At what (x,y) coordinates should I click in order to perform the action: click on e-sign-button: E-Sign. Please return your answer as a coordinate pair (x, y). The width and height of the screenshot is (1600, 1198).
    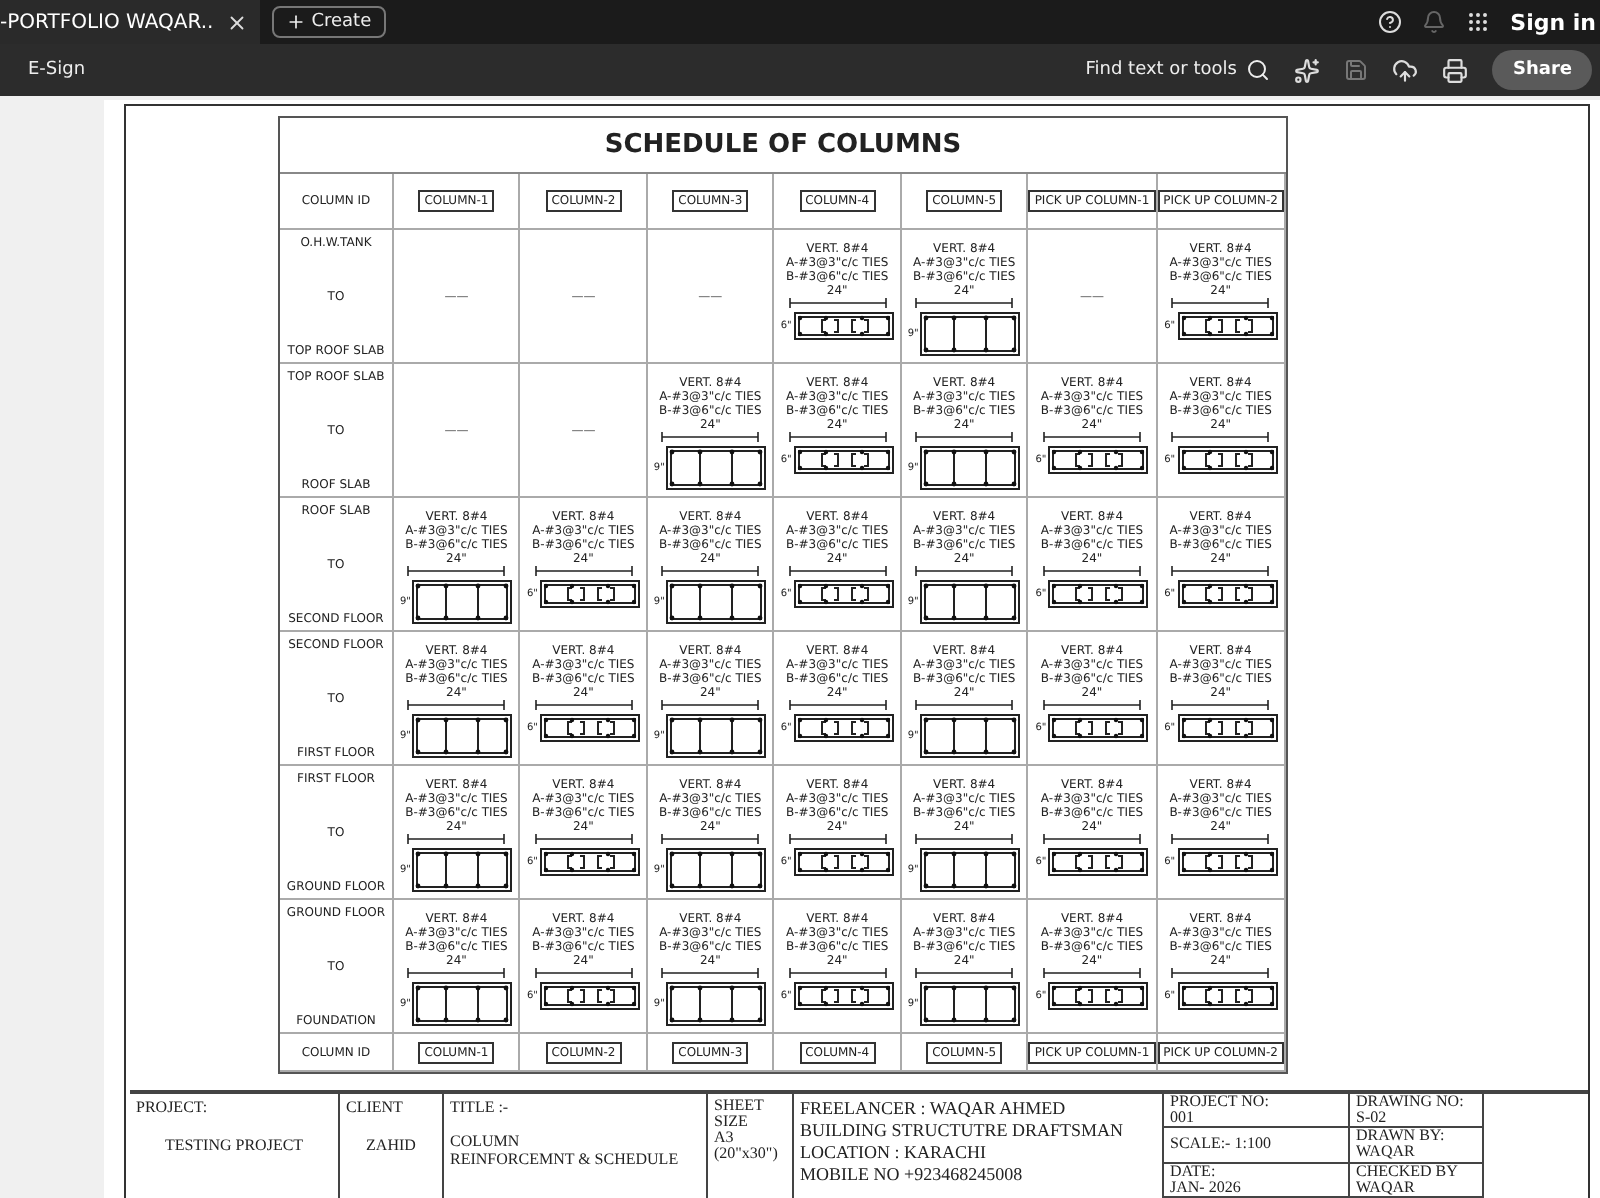
    Looking at the image, I should click on (57, 70).